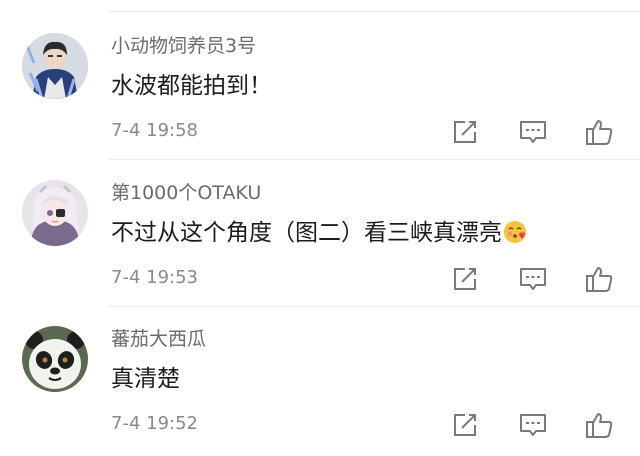  I want to click on comment-username: 蕃茄大西瓜, so click(158, 339).